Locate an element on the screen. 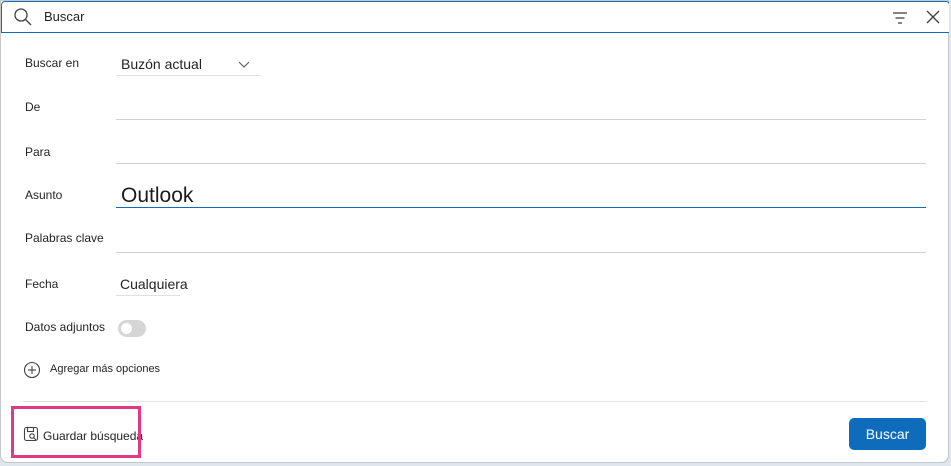  para-field is located at coordinates (521, 163).